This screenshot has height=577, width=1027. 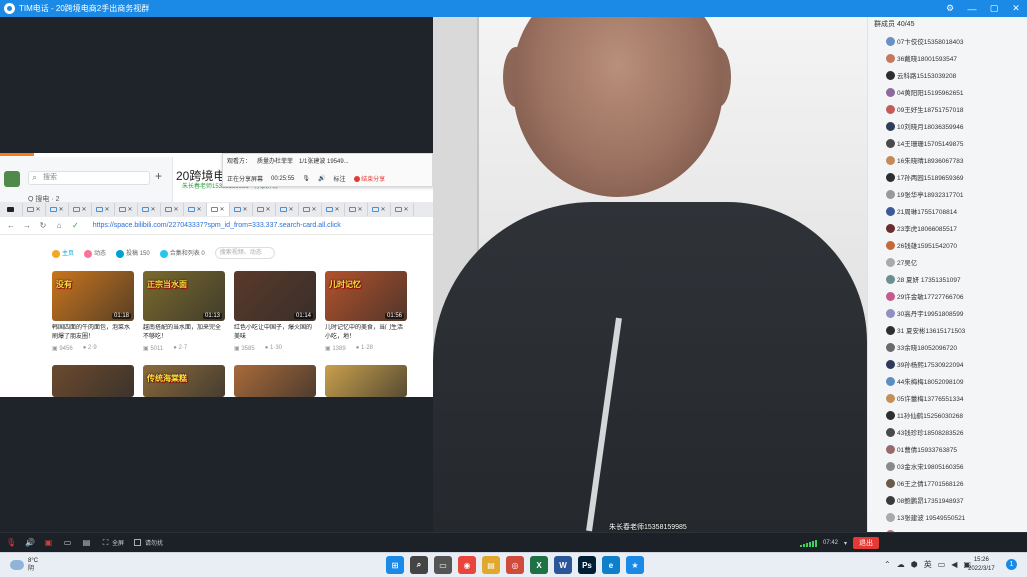 What do you see at coordinates (63, 253) in the screenshot?
I see `tab-home: 主页` at bounding box center [63, 253].